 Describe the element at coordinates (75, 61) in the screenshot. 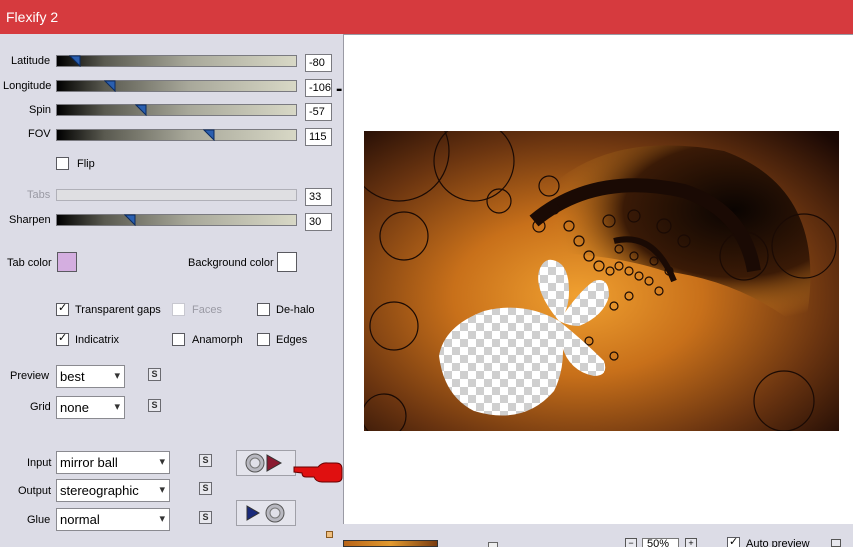

I see `latitude-thumb` at that location.